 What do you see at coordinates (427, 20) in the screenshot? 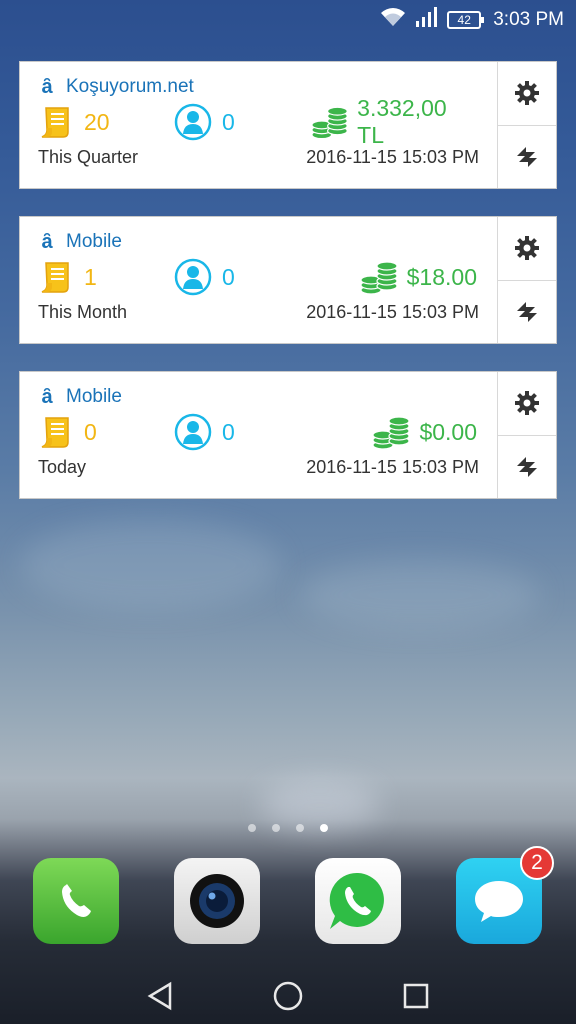
I see `signal-icon` at bounding box center [427, 20].